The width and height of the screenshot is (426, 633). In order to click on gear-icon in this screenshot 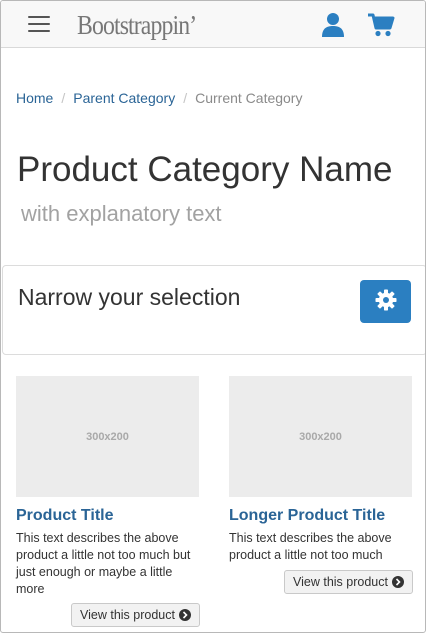, I will do `click(386, 301)`.